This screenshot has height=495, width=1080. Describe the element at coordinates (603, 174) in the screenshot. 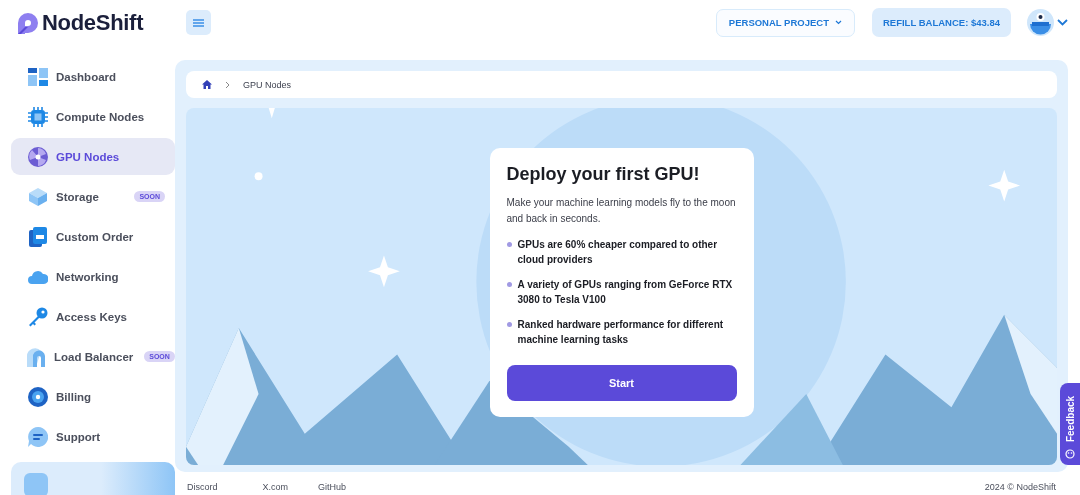

I see `card-title: Deploy your first GPU!` at that location.